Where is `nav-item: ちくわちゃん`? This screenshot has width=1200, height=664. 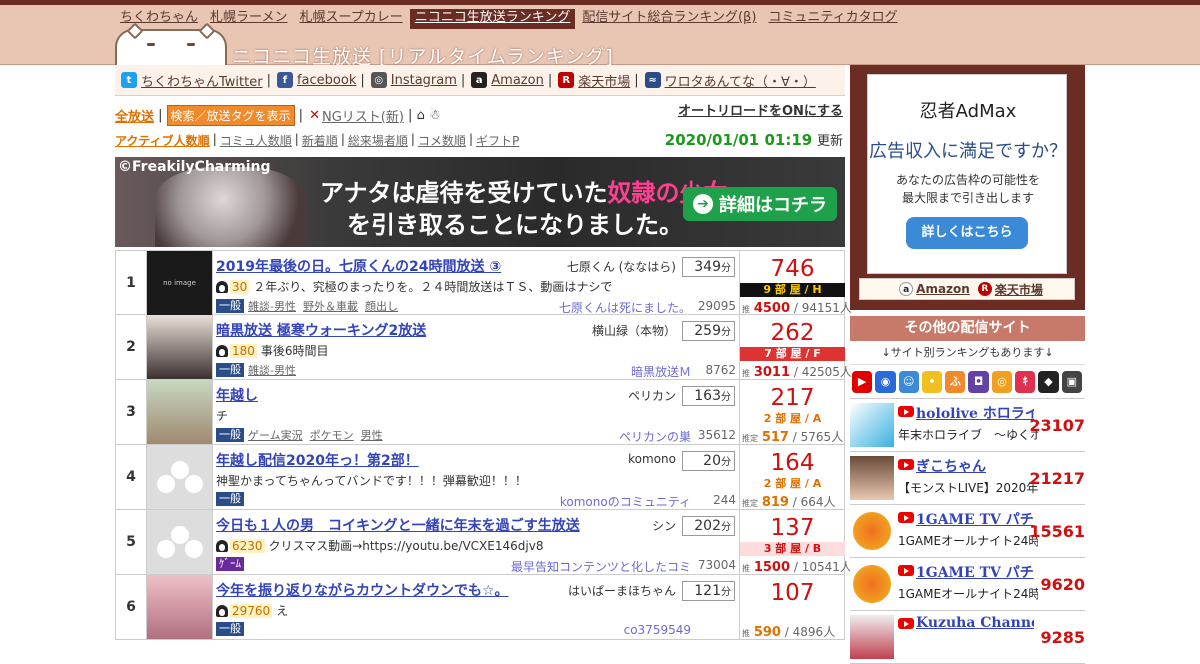 nav-item: ちくわちゃん is located at coordinates (159, 19).